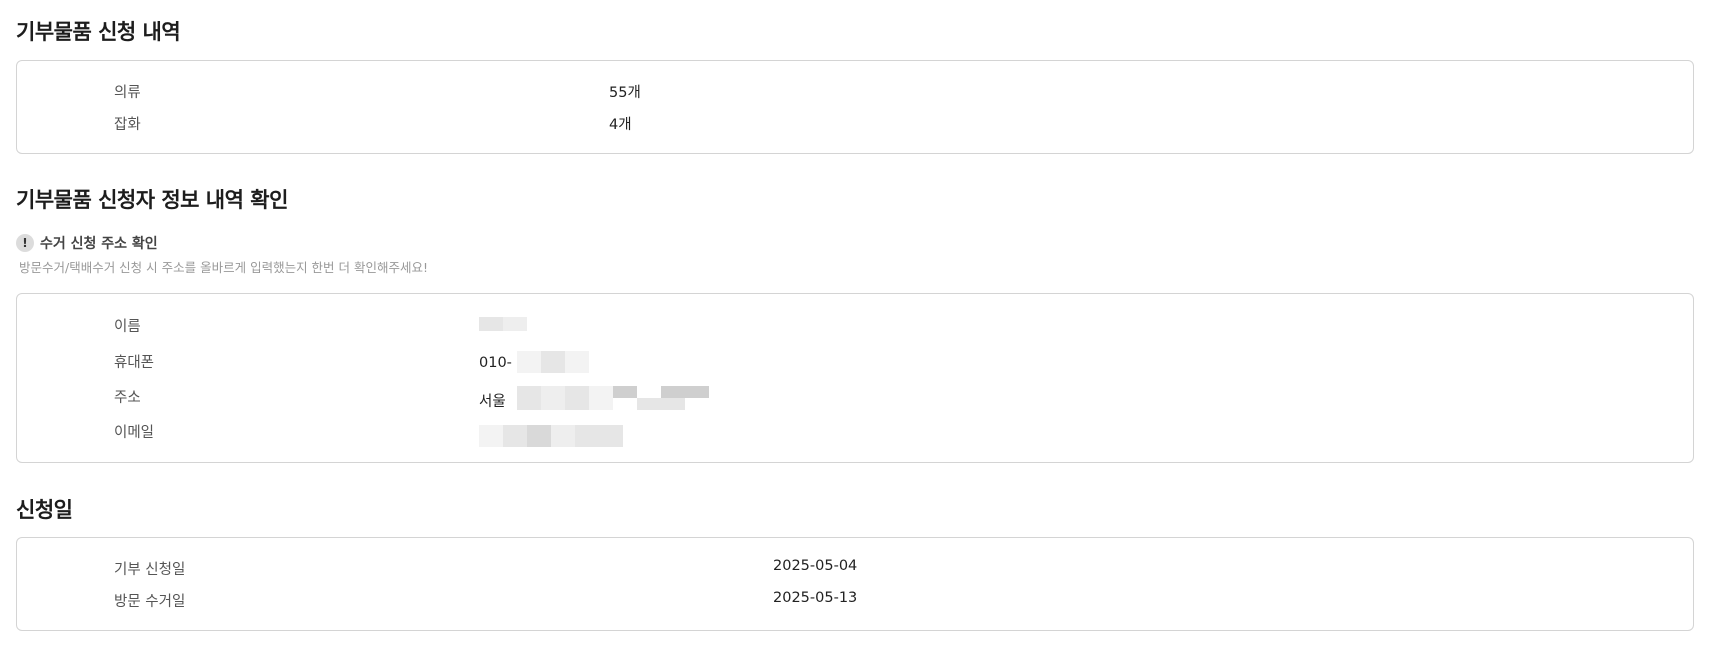  Describe the element at coordinates (855, 584) in the screenshot. I see `application-date-box: 기부 신청일 2025-05-04 방문 수거일 2025-05-13` at that location.